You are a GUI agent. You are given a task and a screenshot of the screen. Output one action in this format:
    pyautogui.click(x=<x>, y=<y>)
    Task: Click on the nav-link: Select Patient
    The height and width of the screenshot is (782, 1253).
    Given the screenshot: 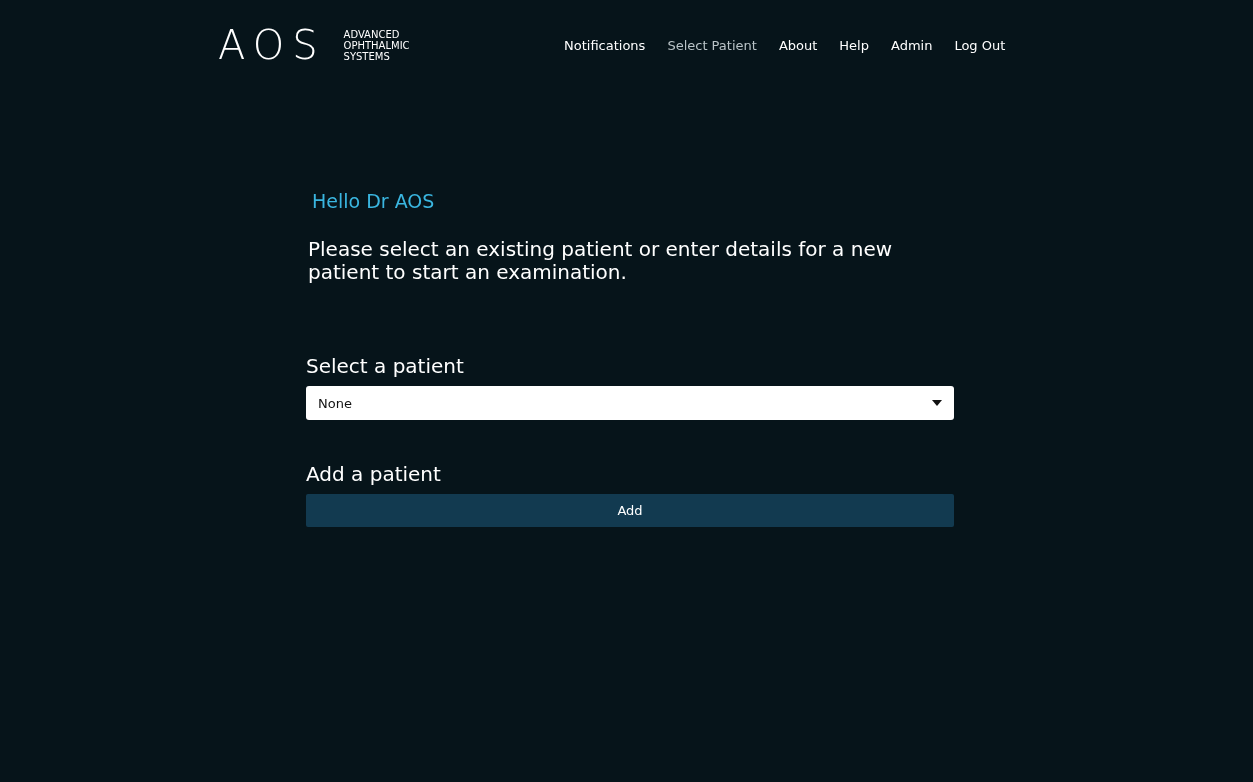 What is the action you would take?
    pyautogui.click(x=712, y=45)
    